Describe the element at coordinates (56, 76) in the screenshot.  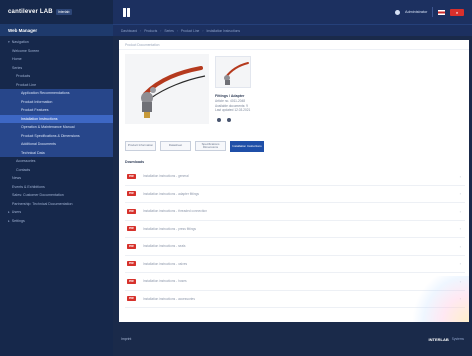
I see `sidebar-item: Products` at that location.